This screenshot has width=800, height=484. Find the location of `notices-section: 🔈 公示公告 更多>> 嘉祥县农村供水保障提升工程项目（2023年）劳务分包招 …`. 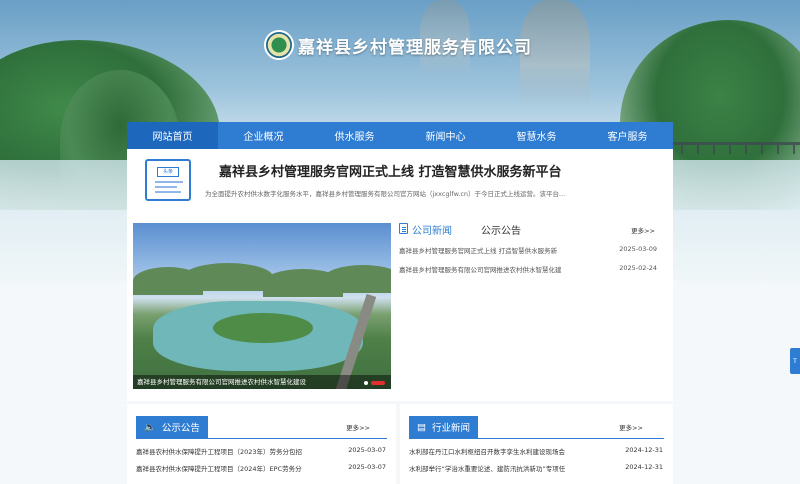

notices-section: 🔈 公示公告 更多>> 嘉祥县农村供水保障提升工程项目（2023年）劳务分包招 … is located at coordinates (261, 444).